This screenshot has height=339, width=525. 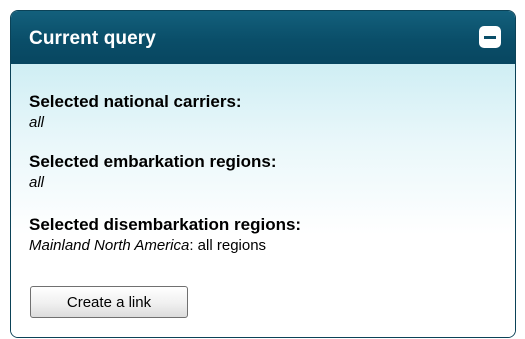 What do you see at coordinates (37, 182) in the screenshot?
I see `embarkation-regions-value-italic: all` at bounding box center [37, 182].